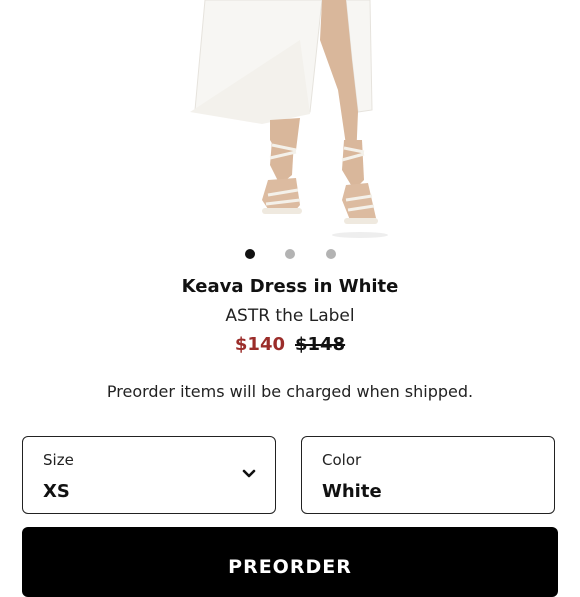 The height and width of the screenshot is (597, 580). What do you see at coordinates (290, 286) in the screenshot?
I see `product-title: Keava Dress in White` at bounding box center [290, 286].